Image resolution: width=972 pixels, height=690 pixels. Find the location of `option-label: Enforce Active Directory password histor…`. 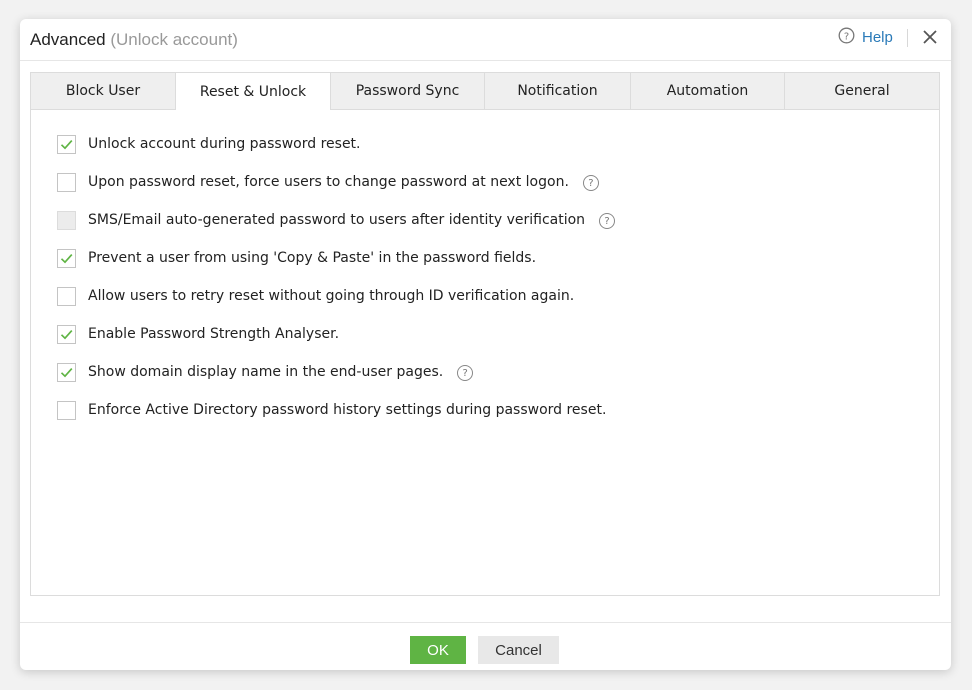

option-label: Enforce Active Directory password histor… is located at coordinates (347, 410).